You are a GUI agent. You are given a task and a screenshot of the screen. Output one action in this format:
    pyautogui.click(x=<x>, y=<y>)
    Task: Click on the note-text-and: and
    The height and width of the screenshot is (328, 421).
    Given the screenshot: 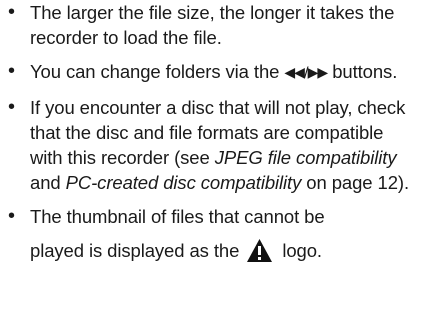 What is the action you would take?
    pyautogui.click(x=48, y=182)
    